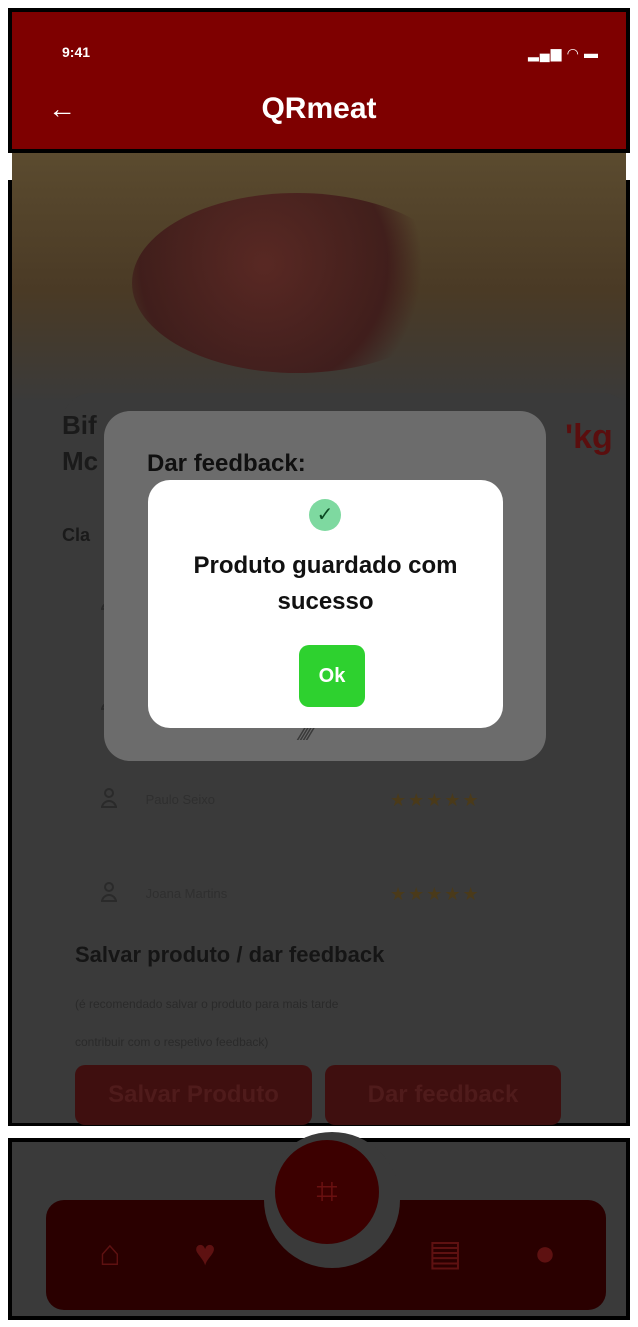  Describe the element at coordinates (589, 437) in the screenshot. I see `product-price: 'kg` at that location.